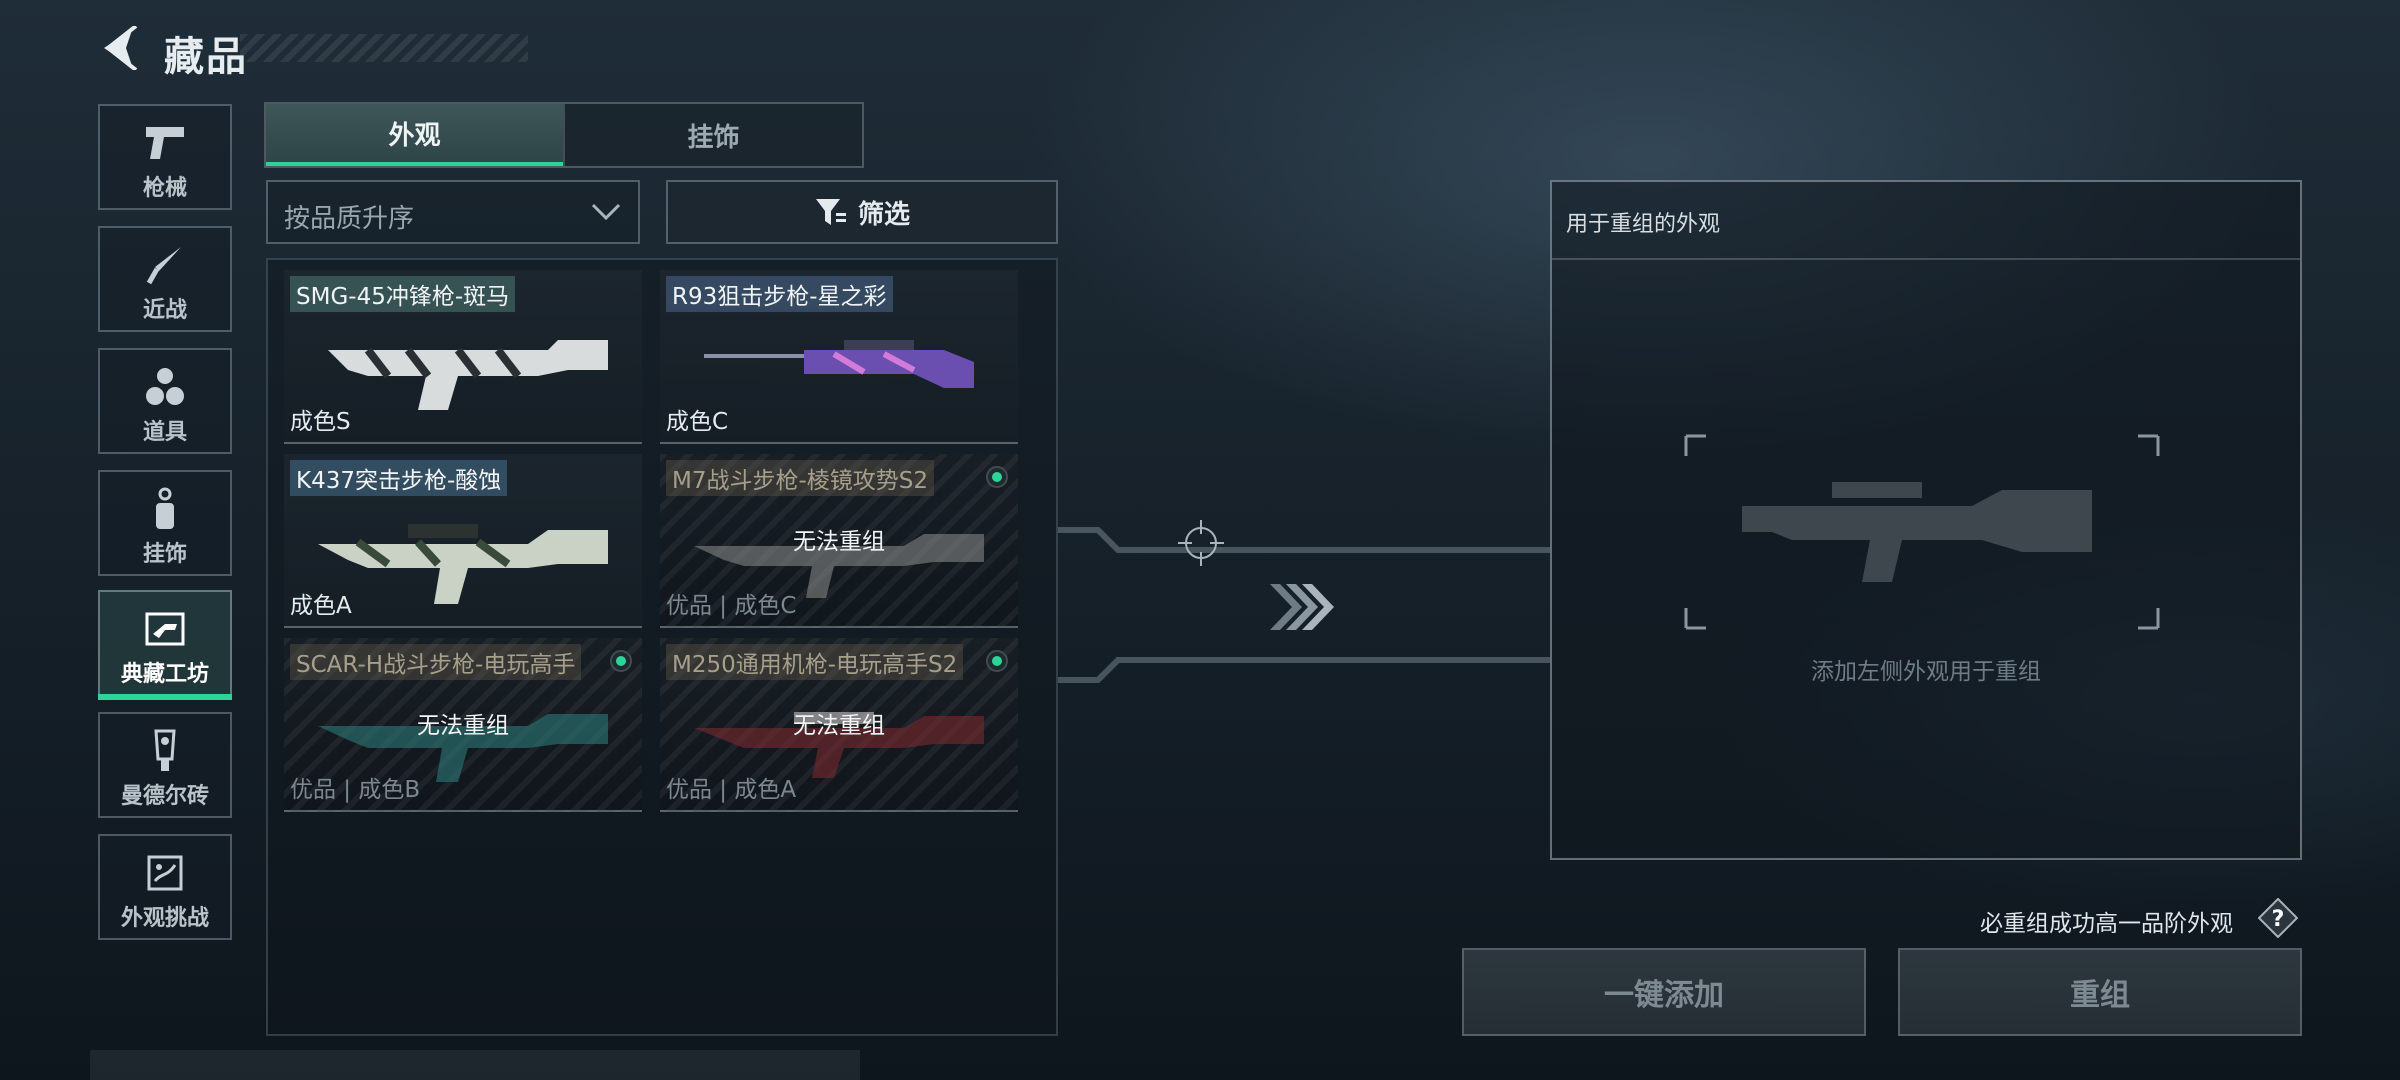  I want to click on nav-item-guns: 枪械, so click(165, 157).